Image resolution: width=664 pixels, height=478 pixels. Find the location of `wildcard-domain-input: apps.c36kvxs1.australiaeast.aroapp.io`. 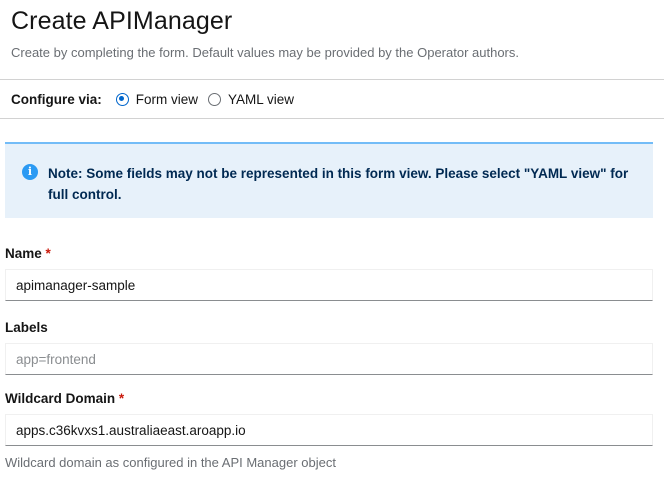

wildcard-domain-input: apps.c36kvxs1.australiaeast.aroapp.io is located at coordinates (329, 430).